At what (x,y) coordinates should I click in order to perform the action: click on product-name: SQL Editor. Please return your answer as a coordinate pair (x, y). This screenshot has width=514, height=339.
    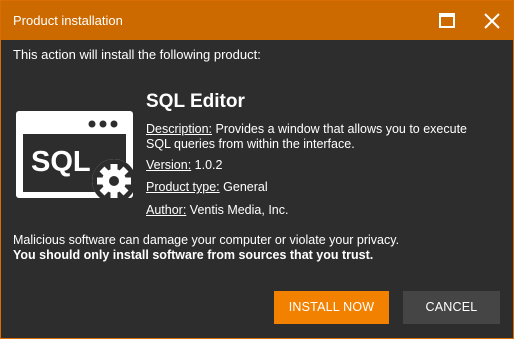
    Looking at the image, I should click on (195, 101).